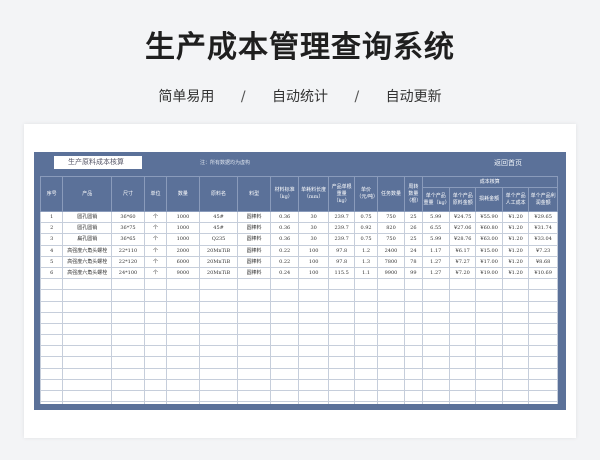 Image resolution: width=600 pixels, height=460 pixels. Describe the element at coordinates (543, 217) in the screenshot. I see `table-cell: ¥29.65` at that location.